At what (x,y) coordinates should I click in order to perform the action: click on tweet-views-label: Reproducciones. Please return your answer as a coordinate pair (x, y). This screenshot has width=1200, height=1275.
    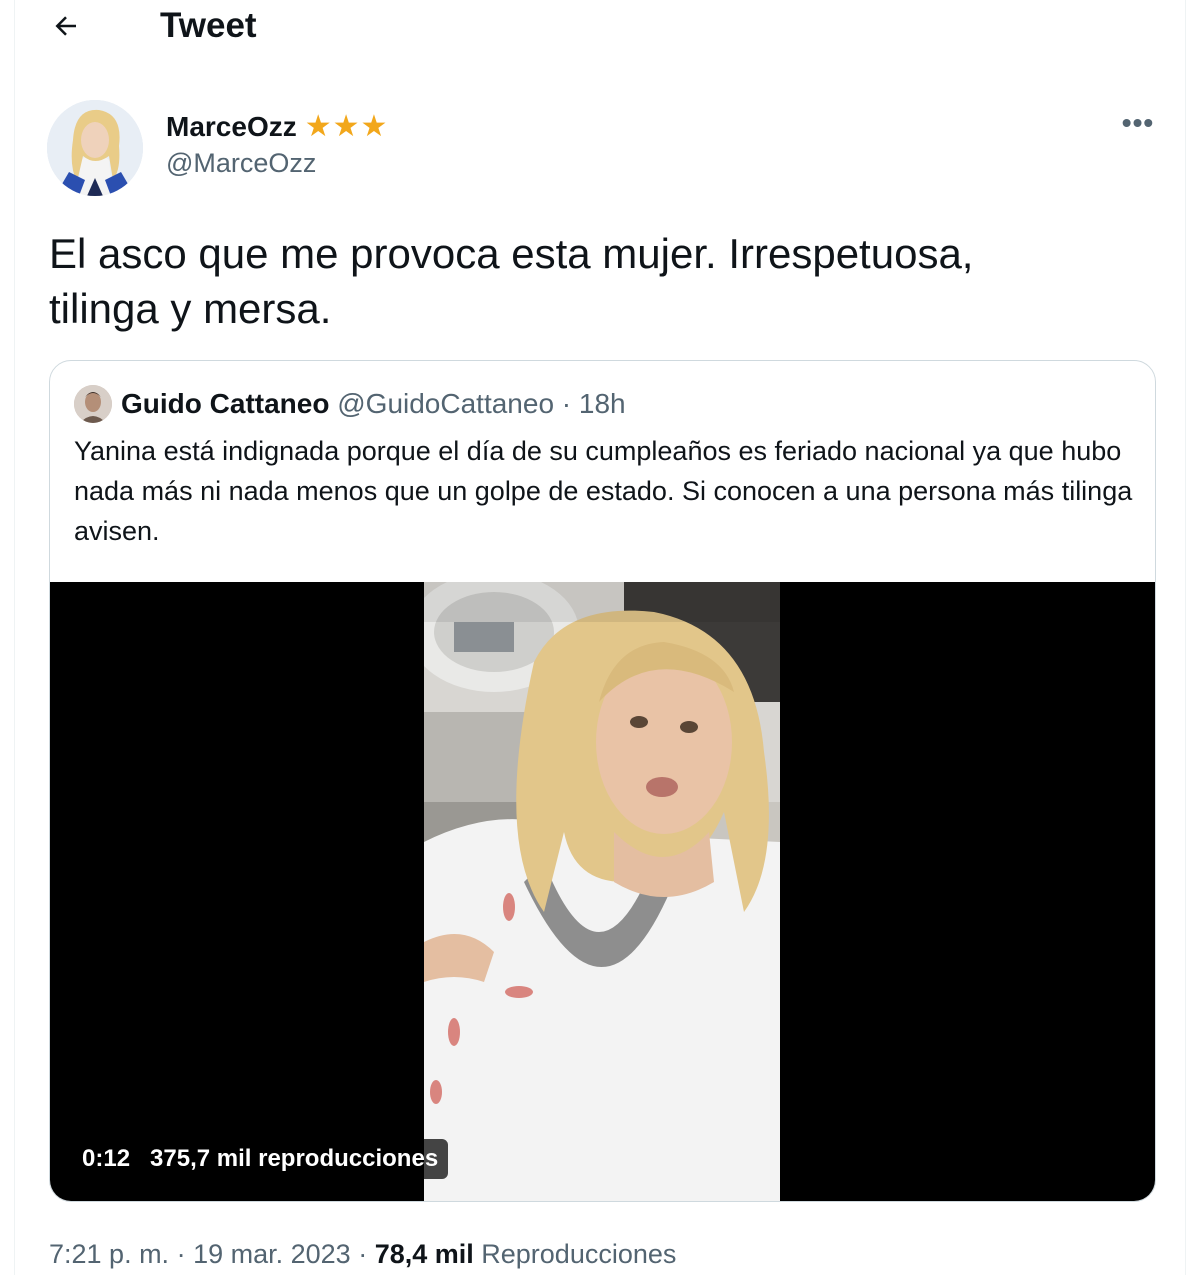
    Looking at the image, I should click on (575, 1254).